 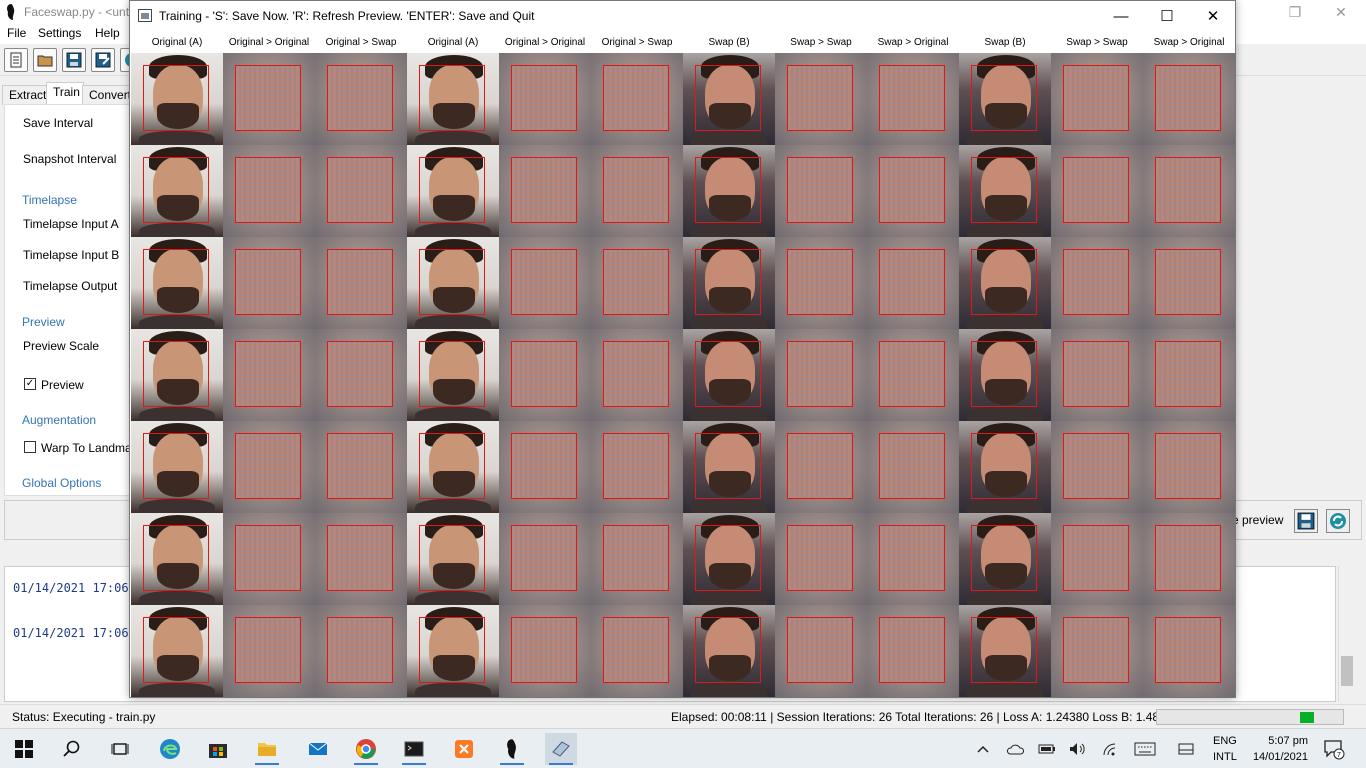 What do you see at coordinates (120, 749) in the screenshot?
I see `task-view-button` at bounding box center [120, 749].